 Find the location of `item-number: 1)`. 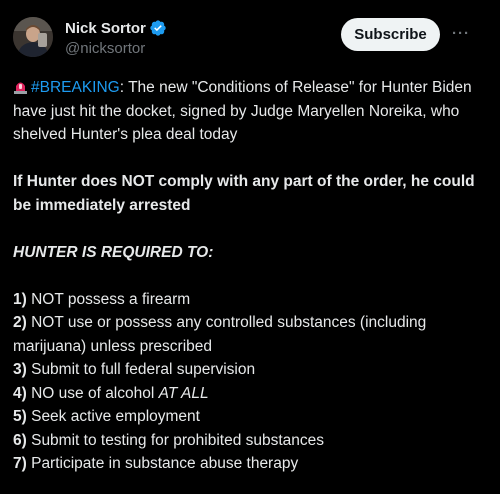

item-number: 1) is located at coordinates (20, 299).